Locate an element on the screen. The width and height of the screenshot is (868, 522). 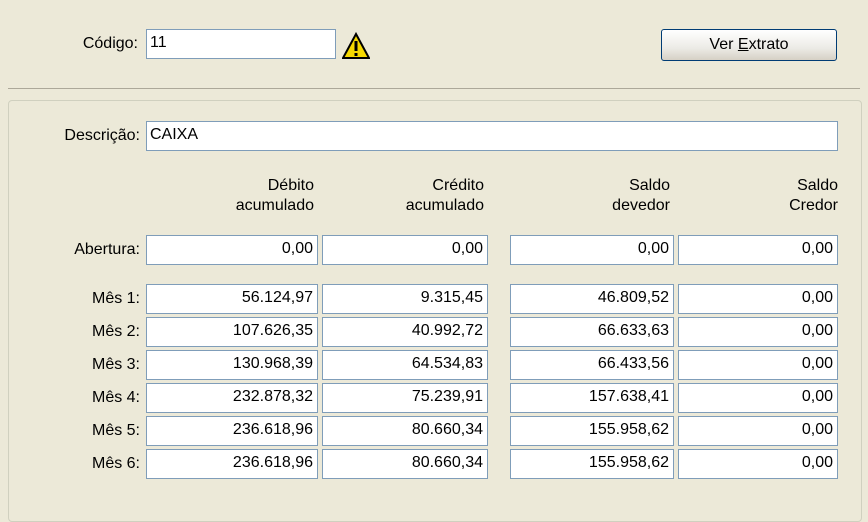
ver-extrato-button: Ver Extrato is located at coordinates (749, 45).